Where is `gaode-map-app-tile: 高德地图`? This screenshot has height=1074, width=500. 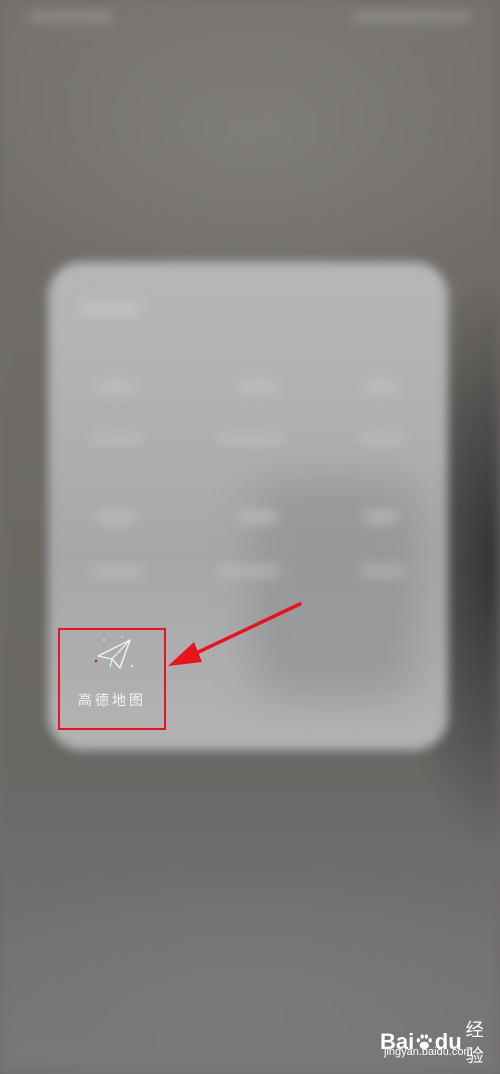 gaode-map-app-tile: 高德地图 is located at coordinates (112, 679).